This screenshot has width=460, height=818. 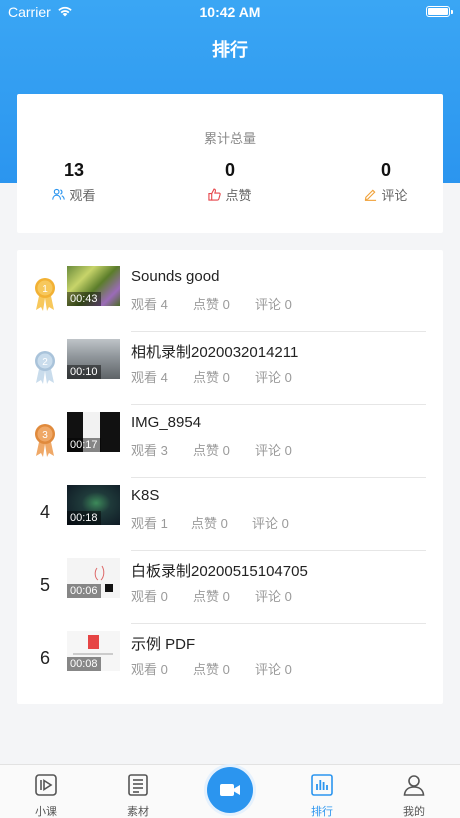 I want to click on video-duration: 00:06, so click(x=84, y=591).